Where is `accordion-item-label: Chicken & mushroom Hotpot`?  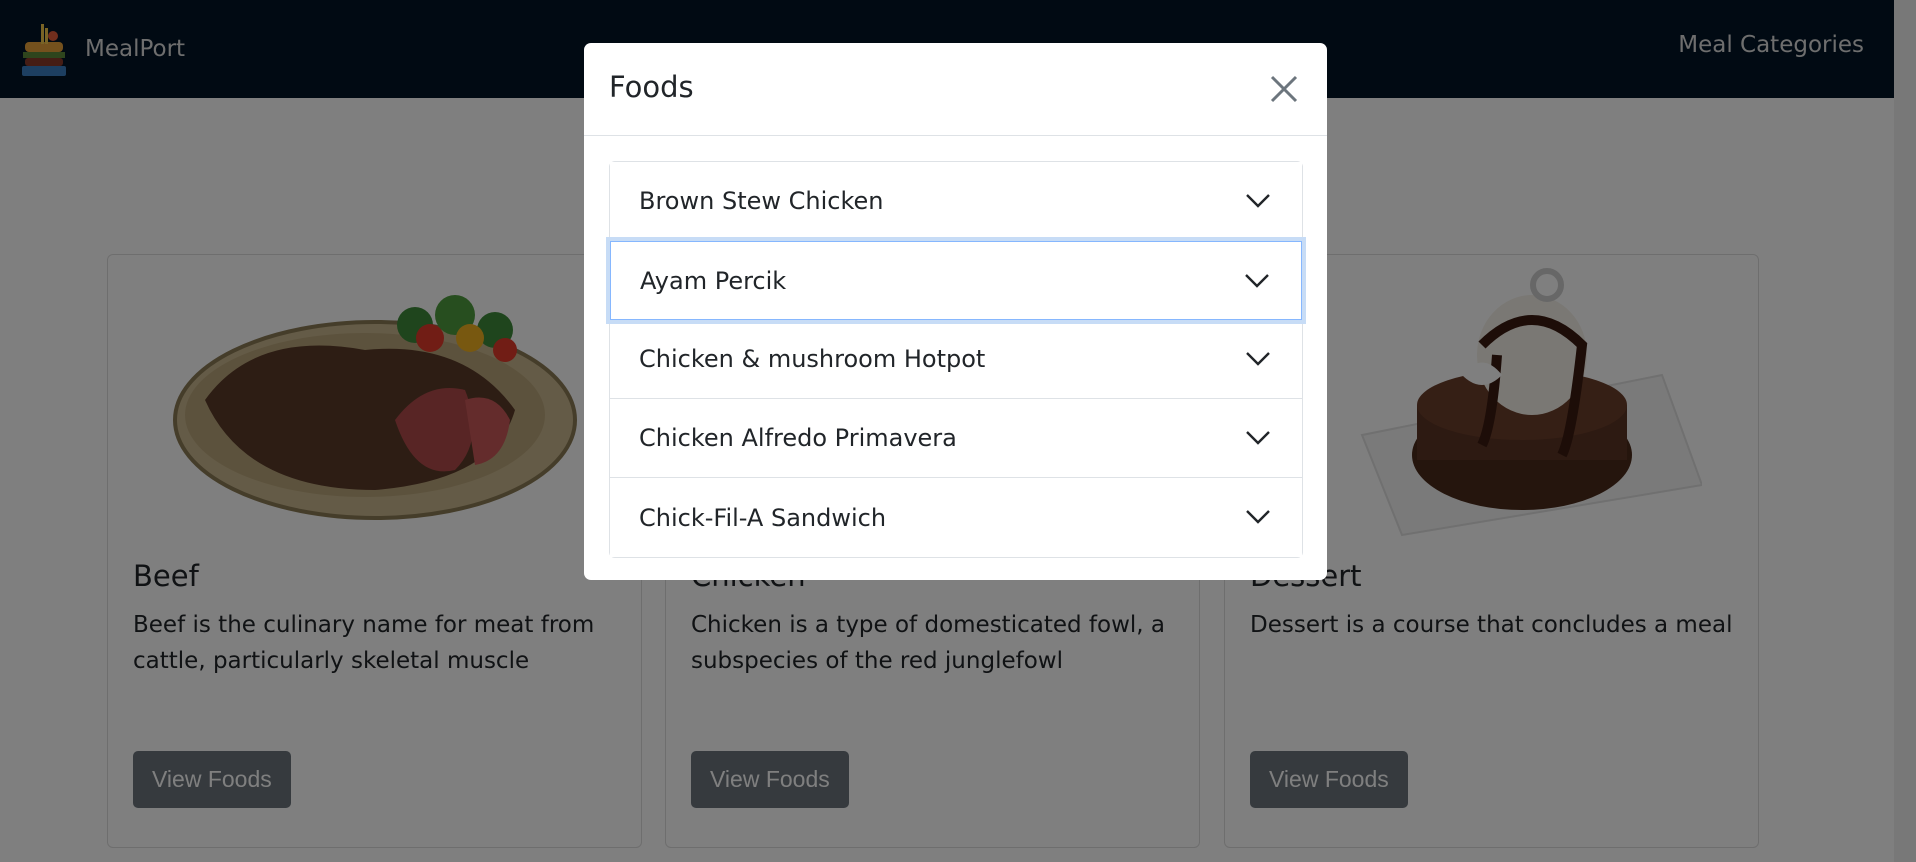 accordion-item-label: Chicken & mushroom Hotpot is located at coordinates (812, 359).